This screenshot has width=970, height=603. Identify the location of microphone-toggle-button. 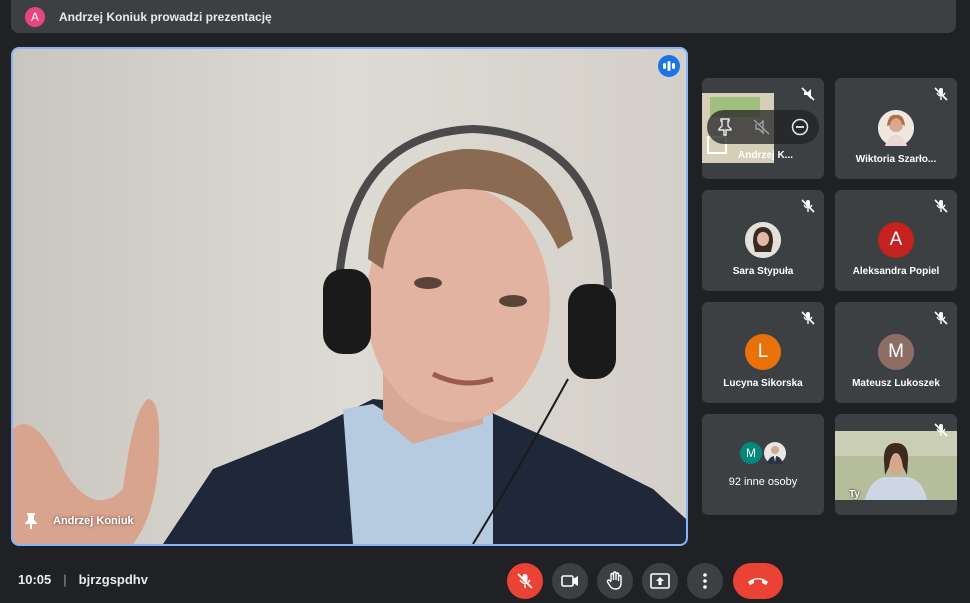
(525, 581).